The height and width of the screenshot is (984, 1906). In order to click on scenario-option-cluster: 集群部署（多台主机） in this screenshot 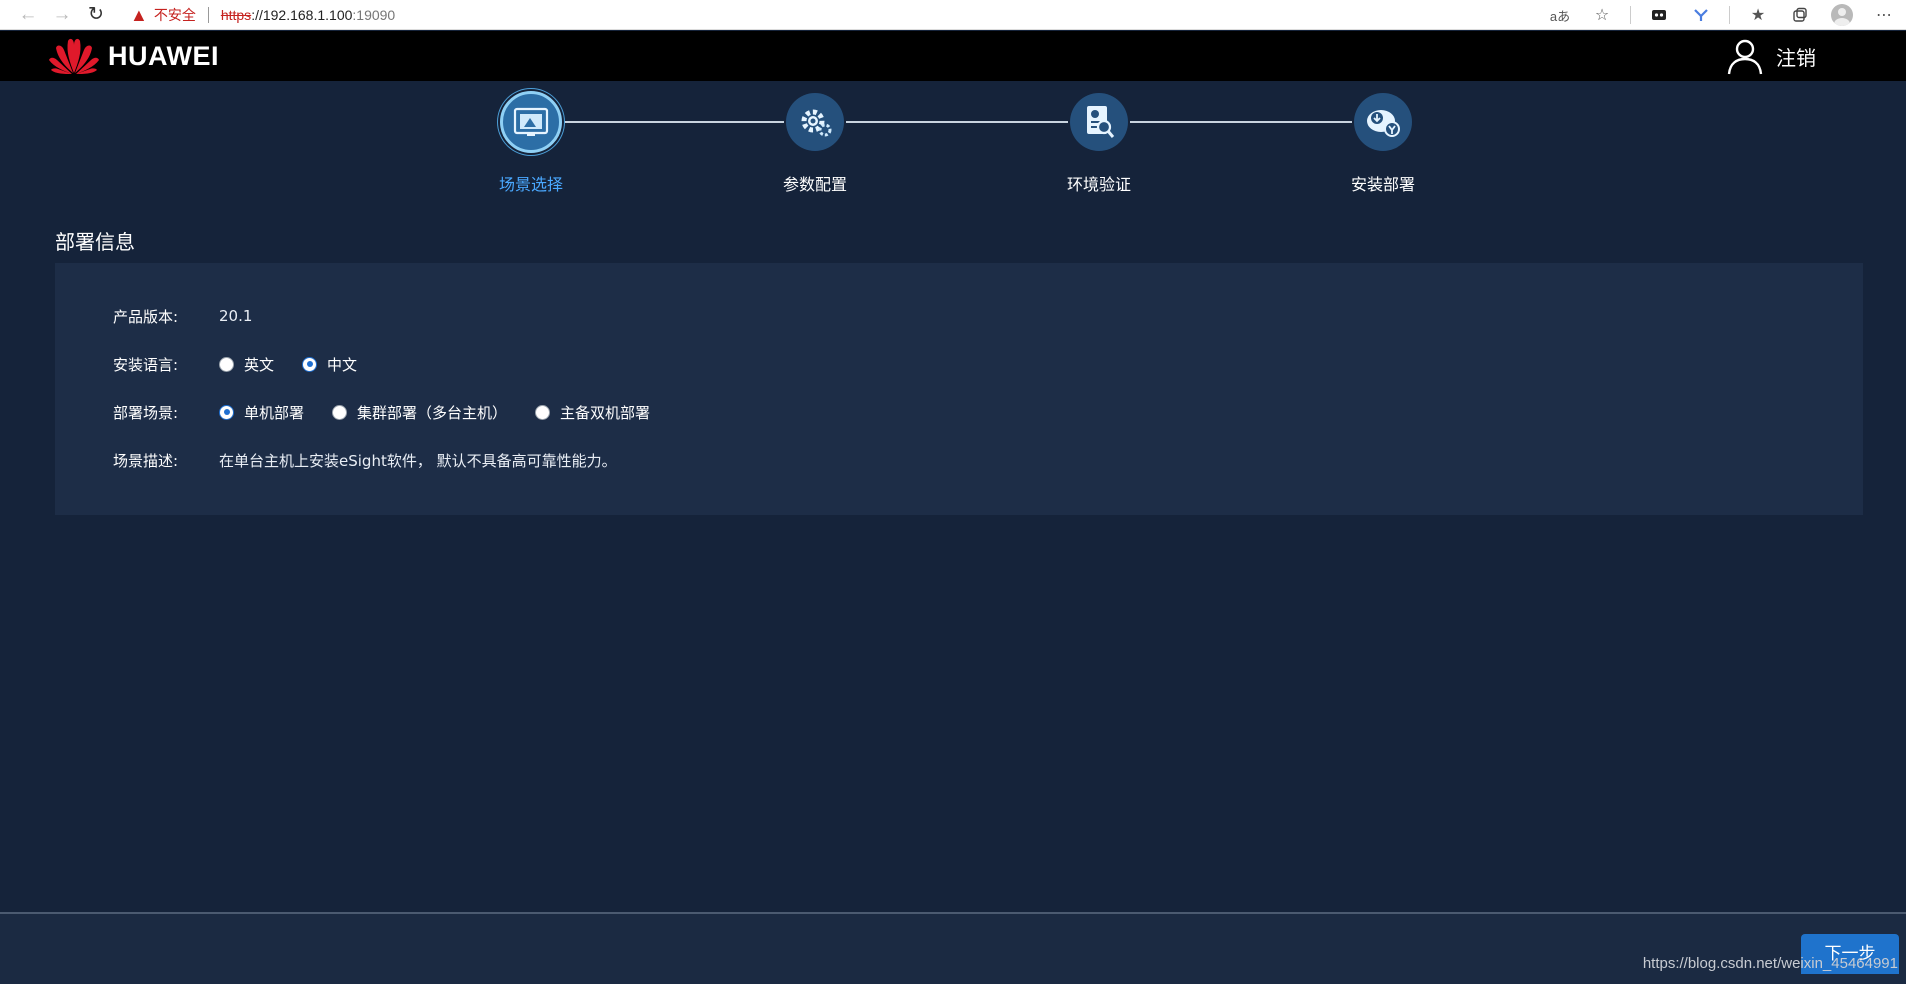, I will do `click(419, 412)`.